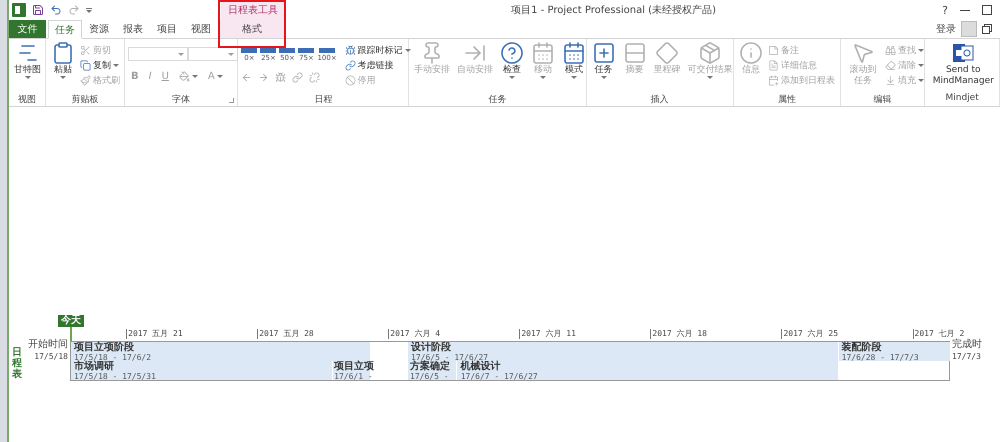  I want to click on unlink-icon, so click(314, 77).